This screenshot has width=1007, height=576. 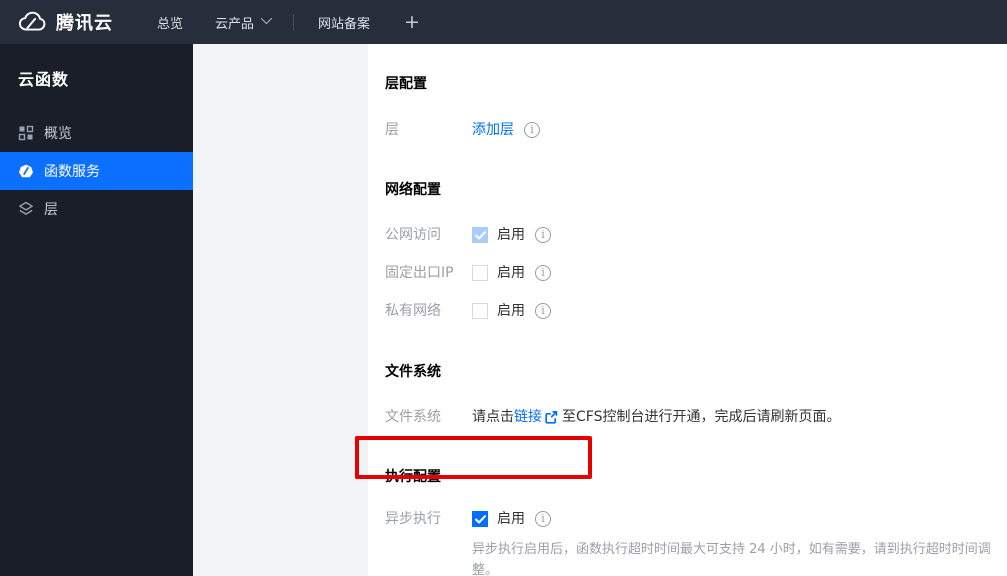 I want to click on add-nav-tab-button: +, so click(x=412, y=22).